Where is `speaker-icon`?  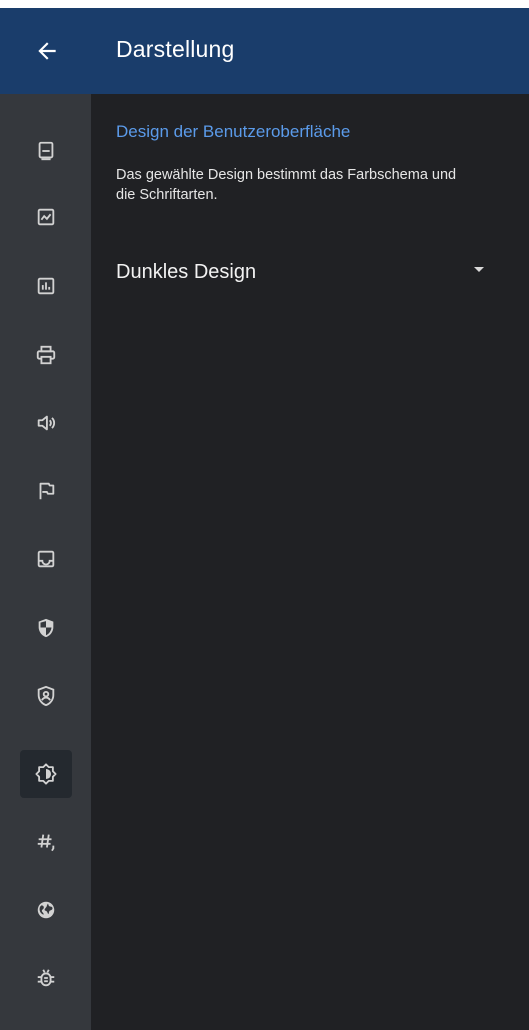
speaker-icon is located at coordinates (46, 423).